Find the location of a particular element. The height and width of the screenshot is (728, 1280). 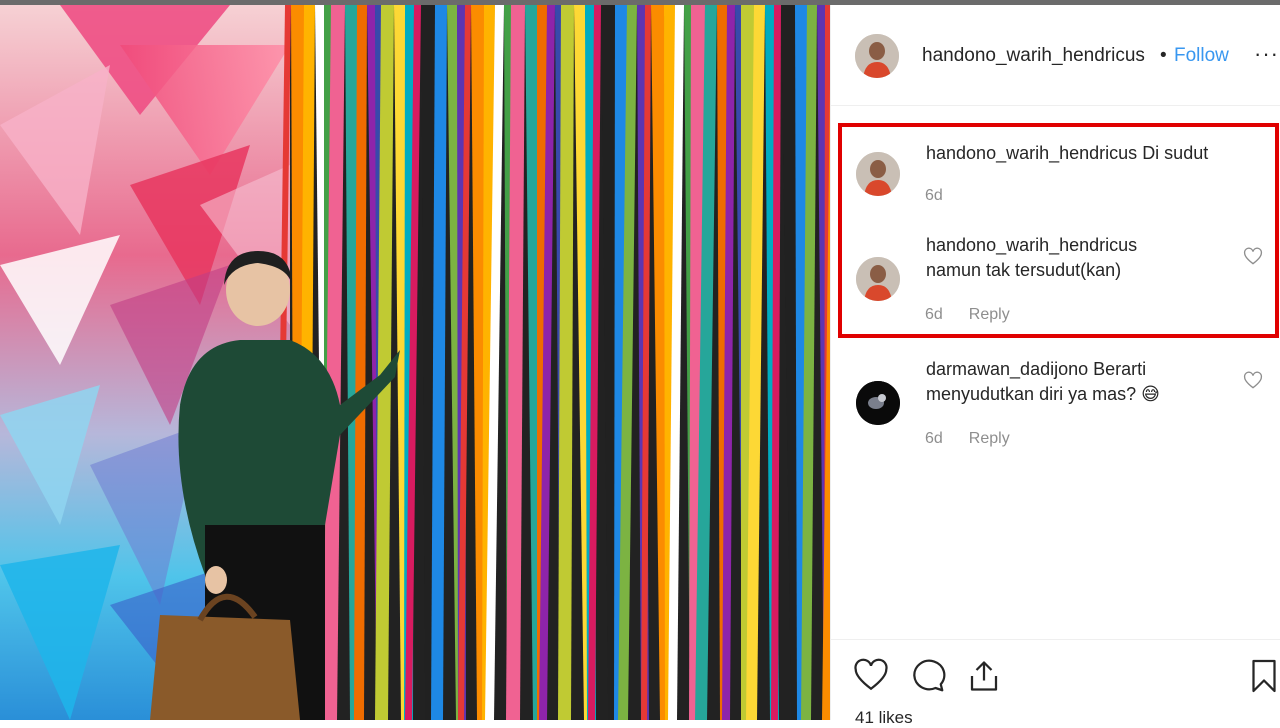

like-heart-icon is located at coordinates (871, 676).